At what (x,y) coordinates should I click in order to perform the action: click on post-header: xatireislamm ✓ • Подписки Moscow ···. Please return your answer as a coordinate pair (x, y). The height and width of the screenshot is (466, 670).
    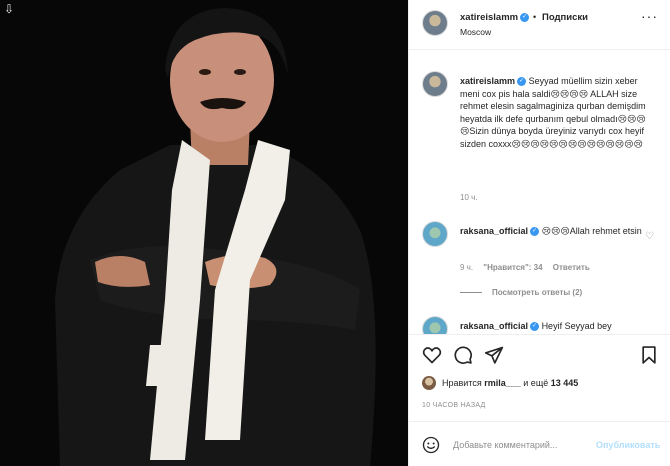
    Looking at the image, I should click on (539, 25).